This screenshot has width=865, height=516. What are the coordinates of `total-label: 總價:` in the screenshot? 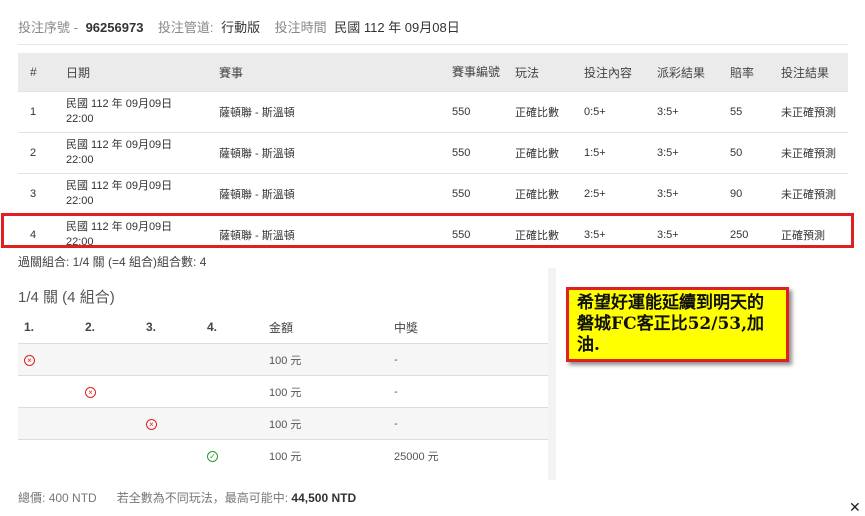 It's located at (32, 498).